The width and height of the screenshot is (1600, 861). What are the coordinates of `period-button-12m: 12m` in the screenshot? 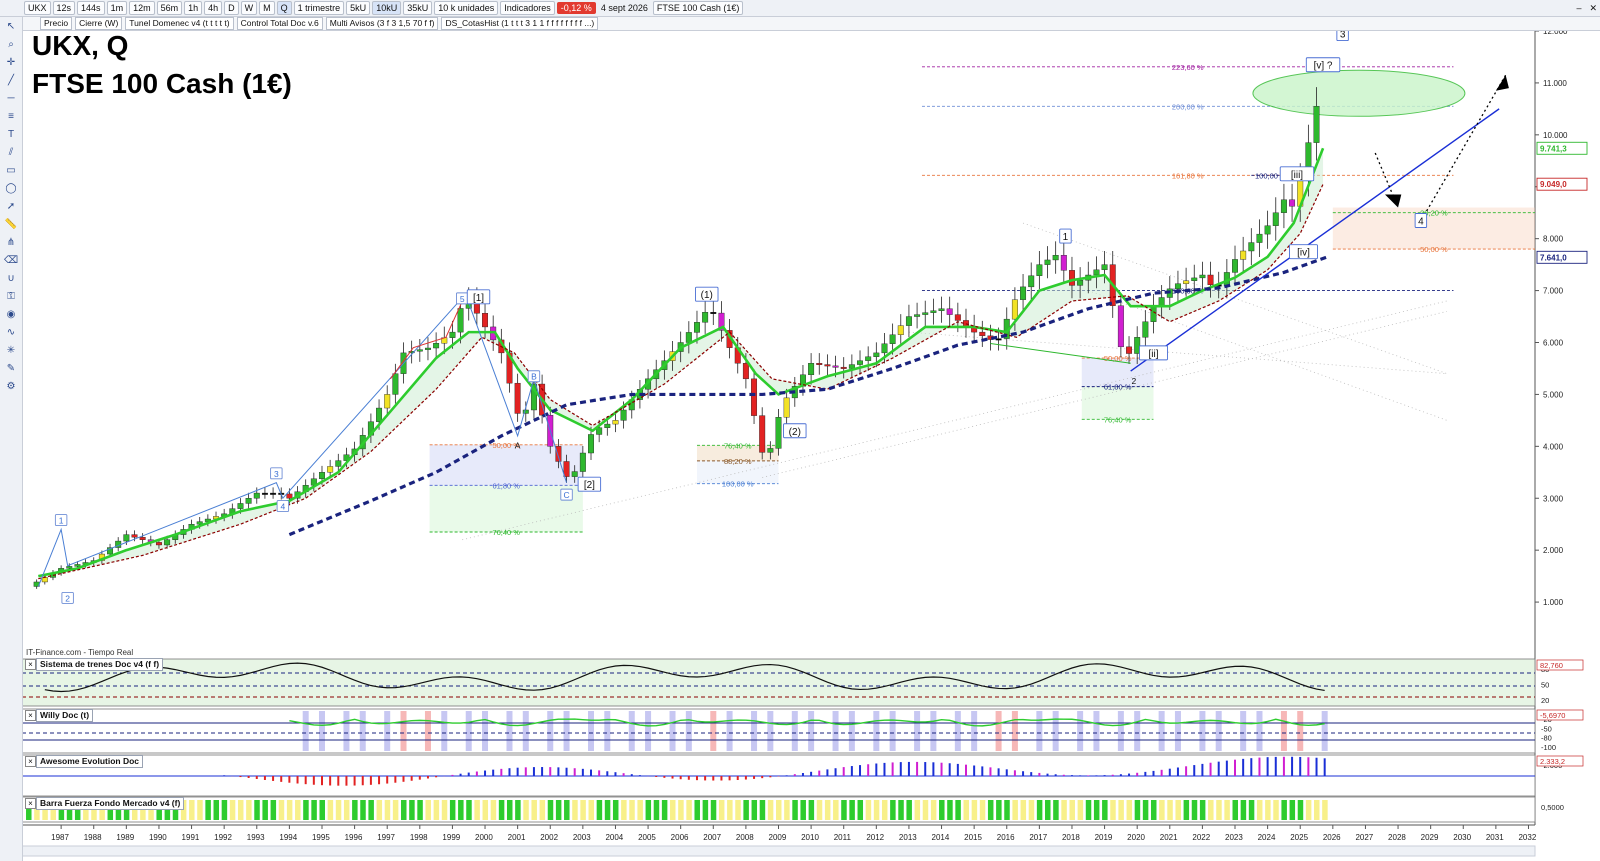 It's located at (142, 8).